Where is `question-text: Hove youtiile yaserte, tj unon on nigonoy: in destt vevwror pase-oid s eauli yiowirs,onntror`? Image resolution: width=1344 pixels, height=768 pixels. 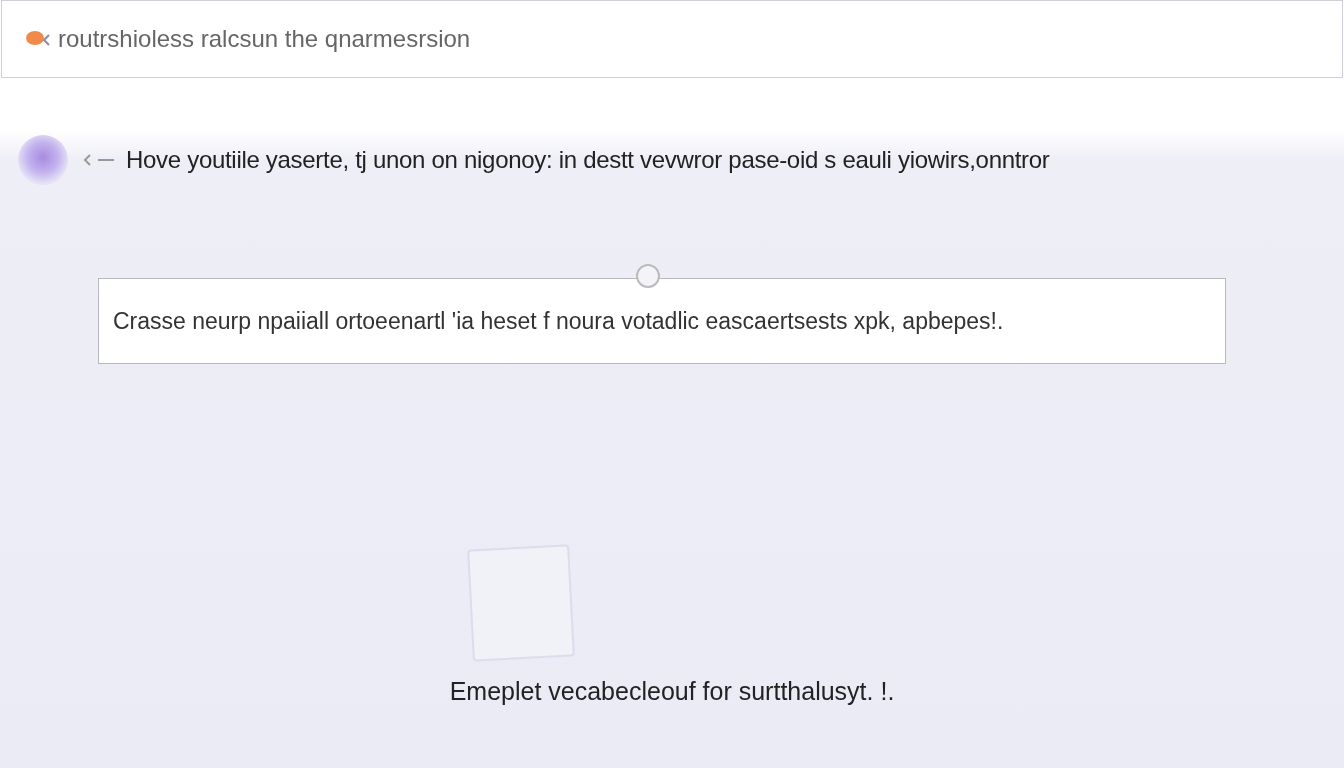
question-text: Hove youtiile yaserte, tj unon on nigonoy: in destt vevwror pase-oid s eauli yiowirs,onntror is located at coordinates (588, 160).